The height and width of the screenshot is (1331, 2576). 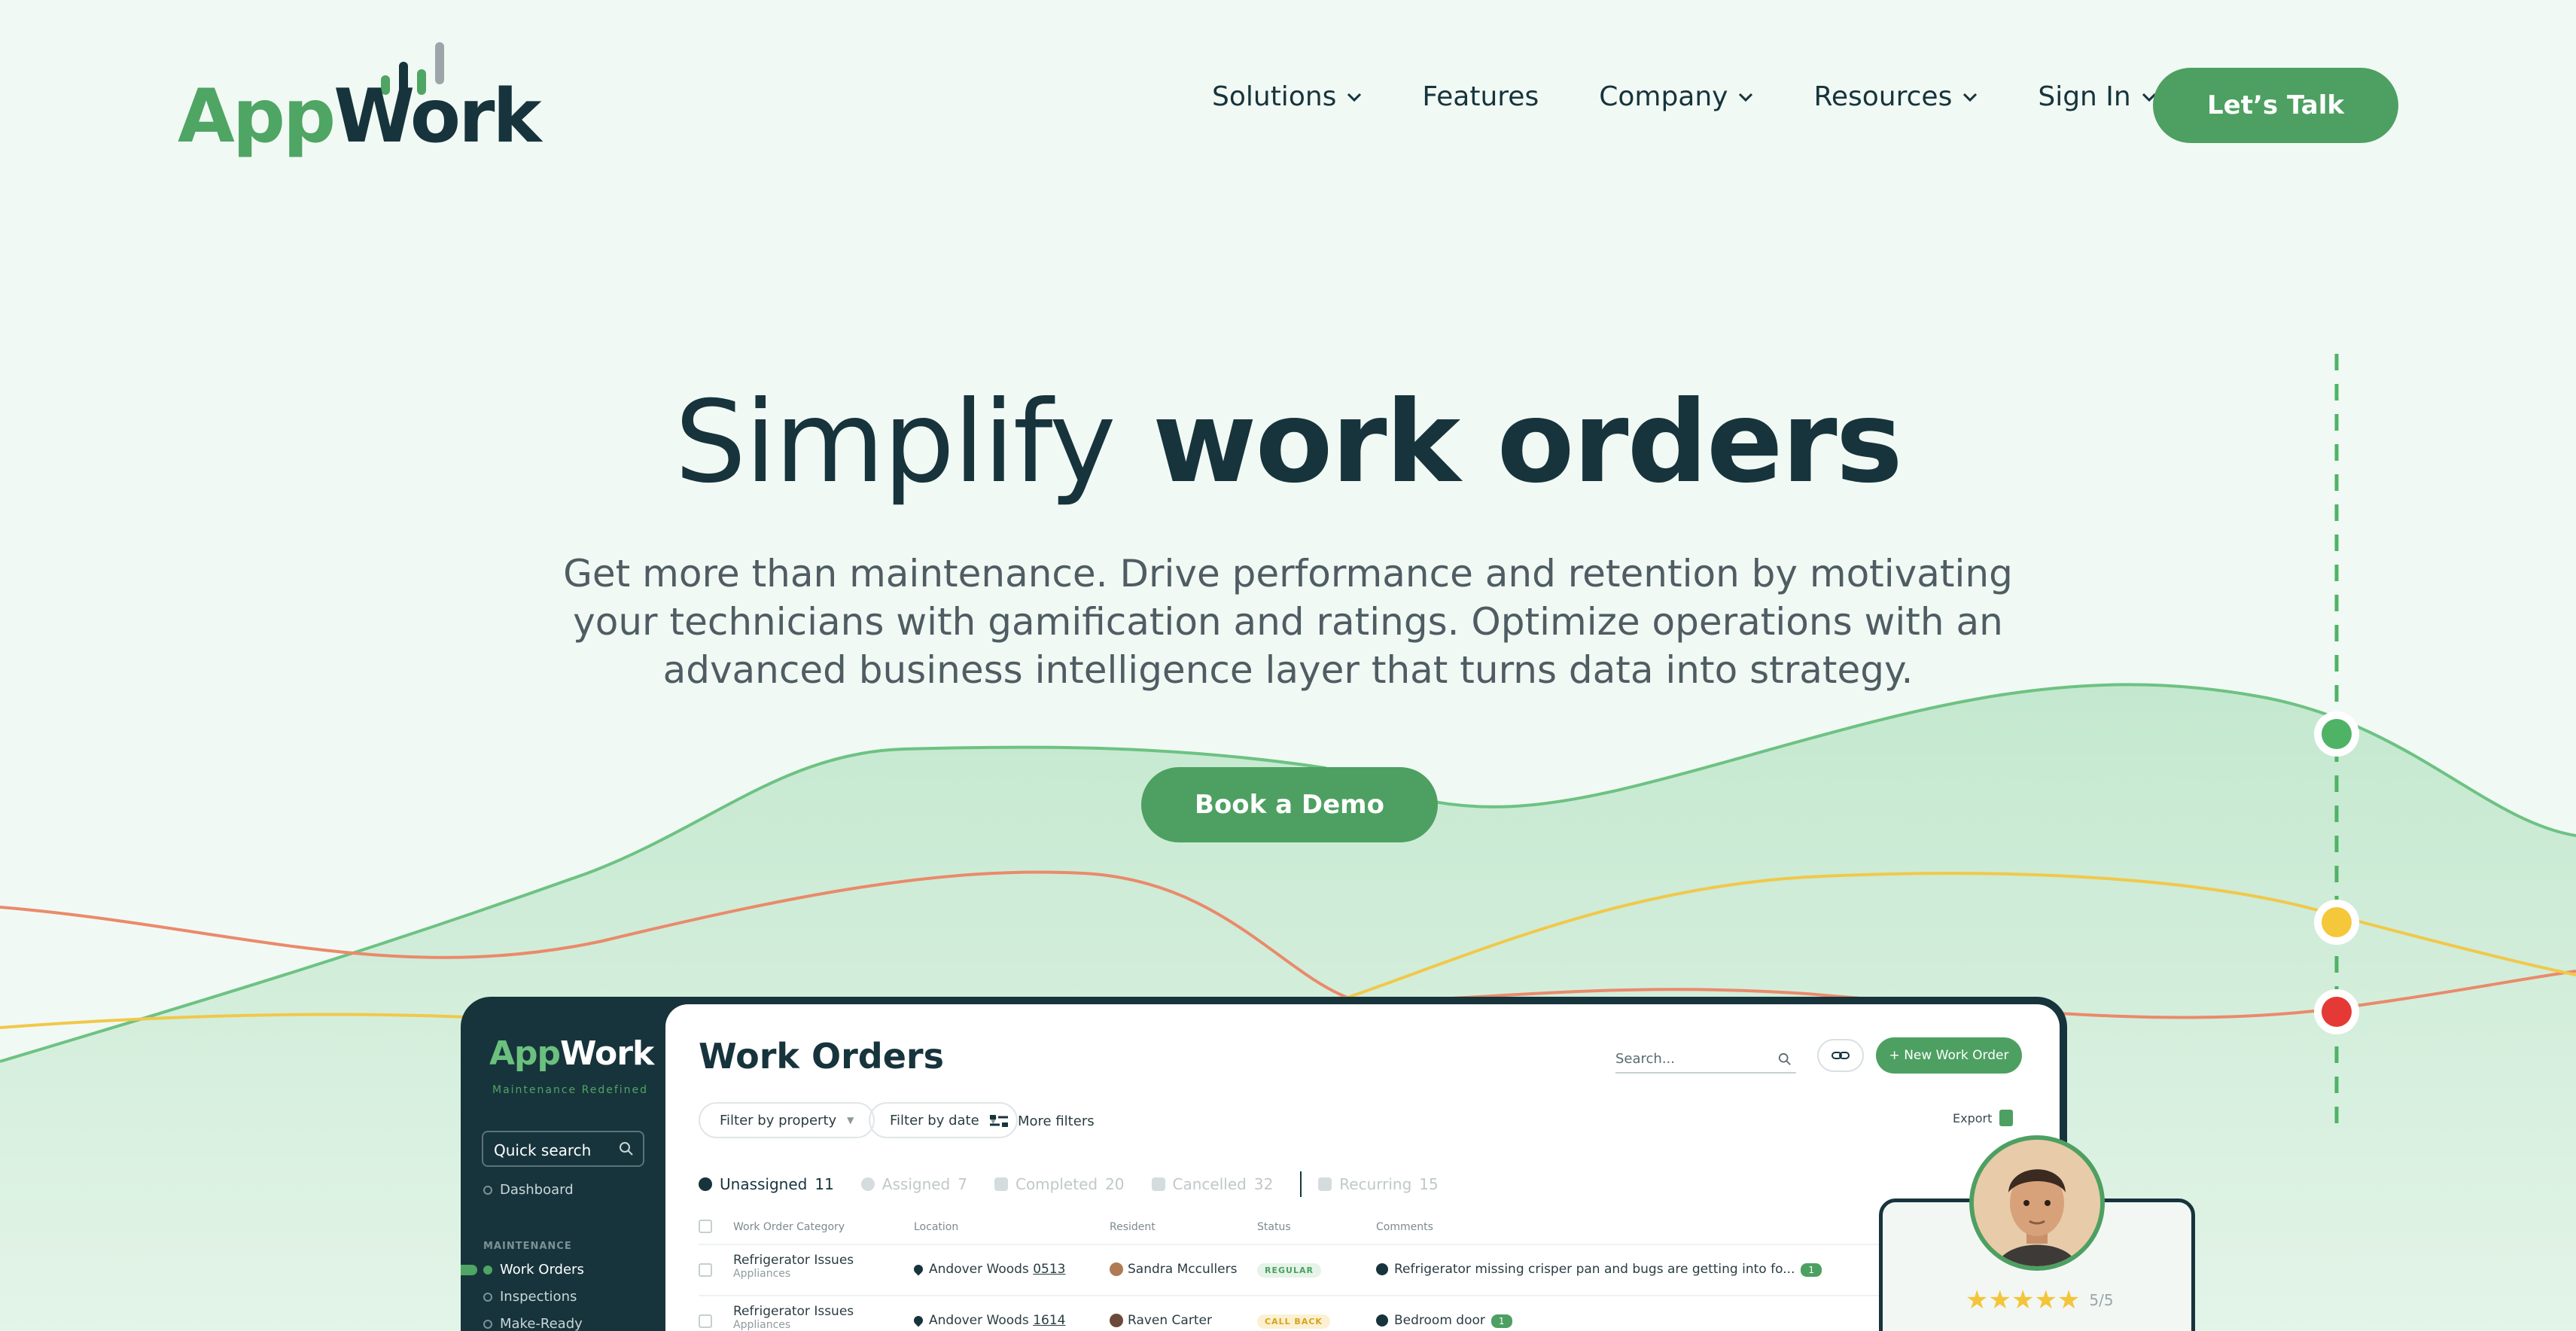 I want to click on column-header-location: Location, so click(x=936, y=1227).